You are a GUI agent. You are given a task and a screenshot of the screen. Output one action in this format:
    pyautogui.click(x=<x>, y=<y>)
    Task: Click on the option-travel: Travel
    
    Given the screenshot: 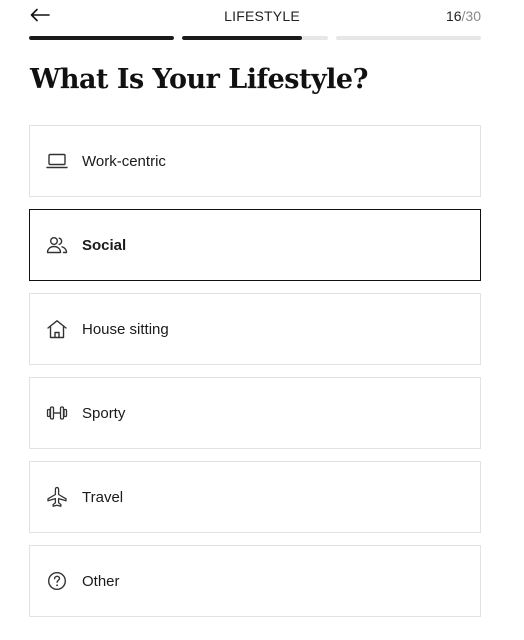 What is the action you would take?
    pyautogui.click(x=255, y=497)
    